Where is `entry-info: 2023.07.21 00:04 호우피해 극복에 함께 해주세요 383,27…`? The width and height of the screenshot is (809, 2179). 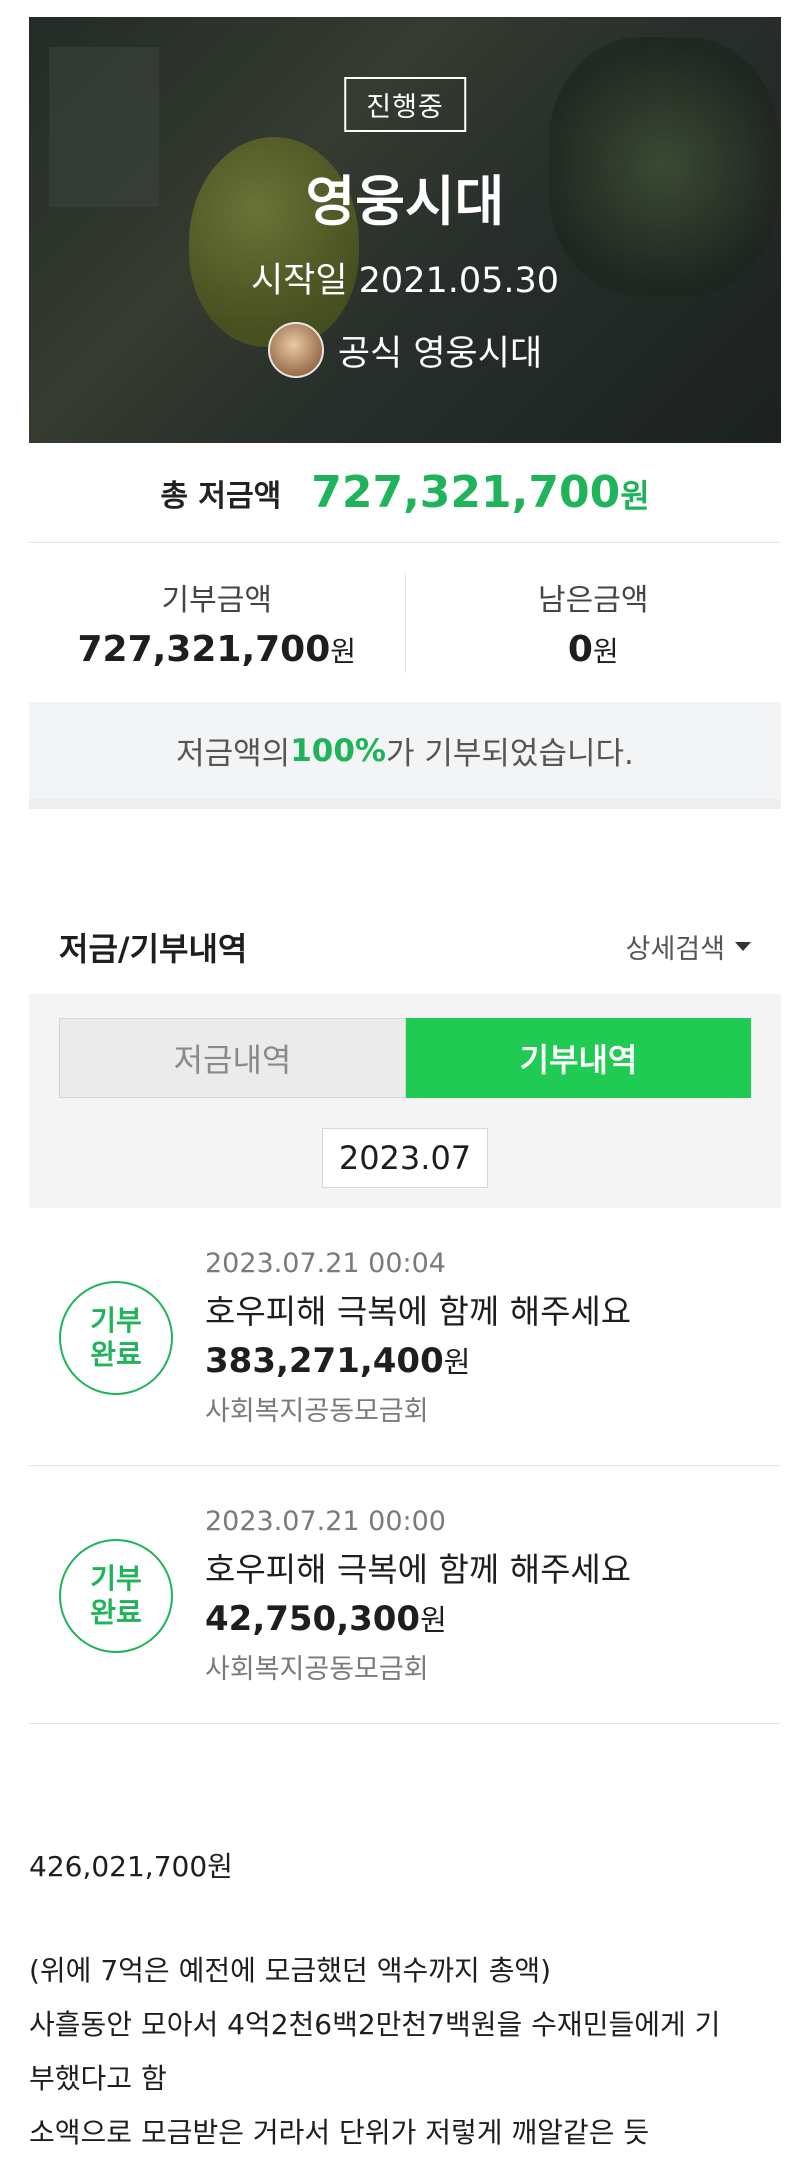
entry-info: 2023.07.21 00:04 호우피해 극복에 함께 해주세요 383,27… is located at coordinates (418, 1338).